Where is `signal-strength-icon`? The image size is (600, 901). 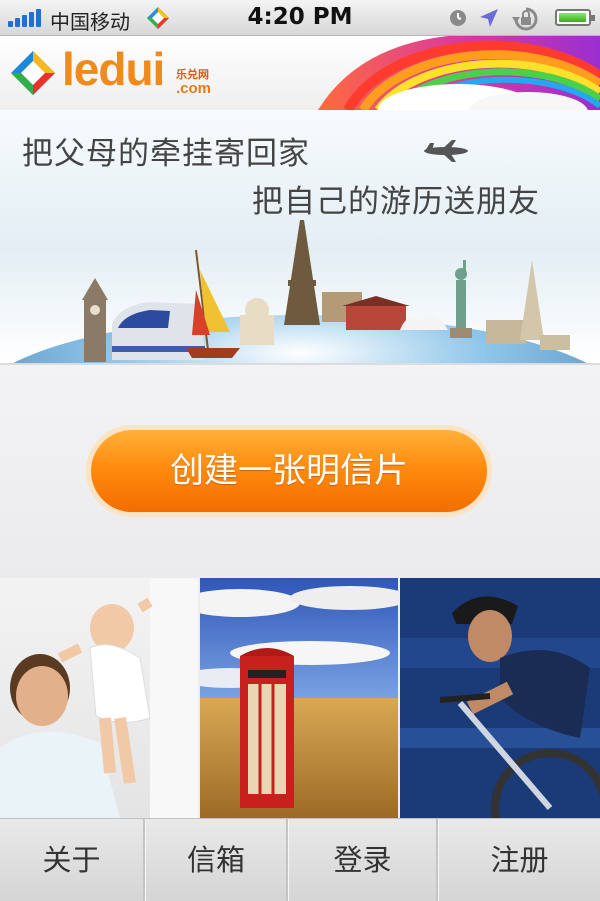
signal-strength-icon is located at coordinates (26, 18).